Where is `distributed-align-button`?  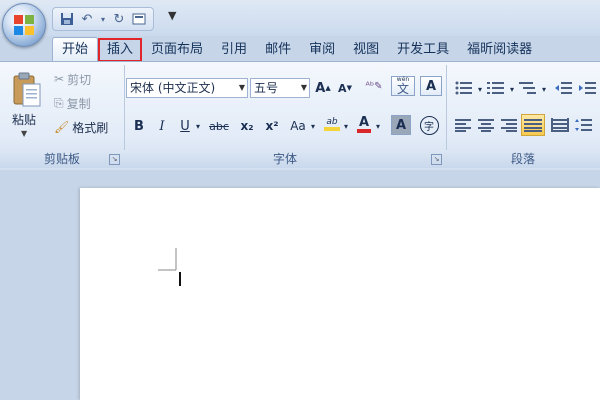
distributed-align-button is located at coordinates (560, 125).